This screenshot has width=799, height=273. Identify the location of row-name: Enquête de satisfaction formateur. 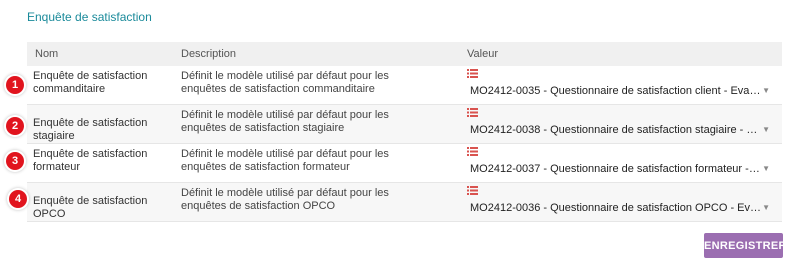
(90, 160).